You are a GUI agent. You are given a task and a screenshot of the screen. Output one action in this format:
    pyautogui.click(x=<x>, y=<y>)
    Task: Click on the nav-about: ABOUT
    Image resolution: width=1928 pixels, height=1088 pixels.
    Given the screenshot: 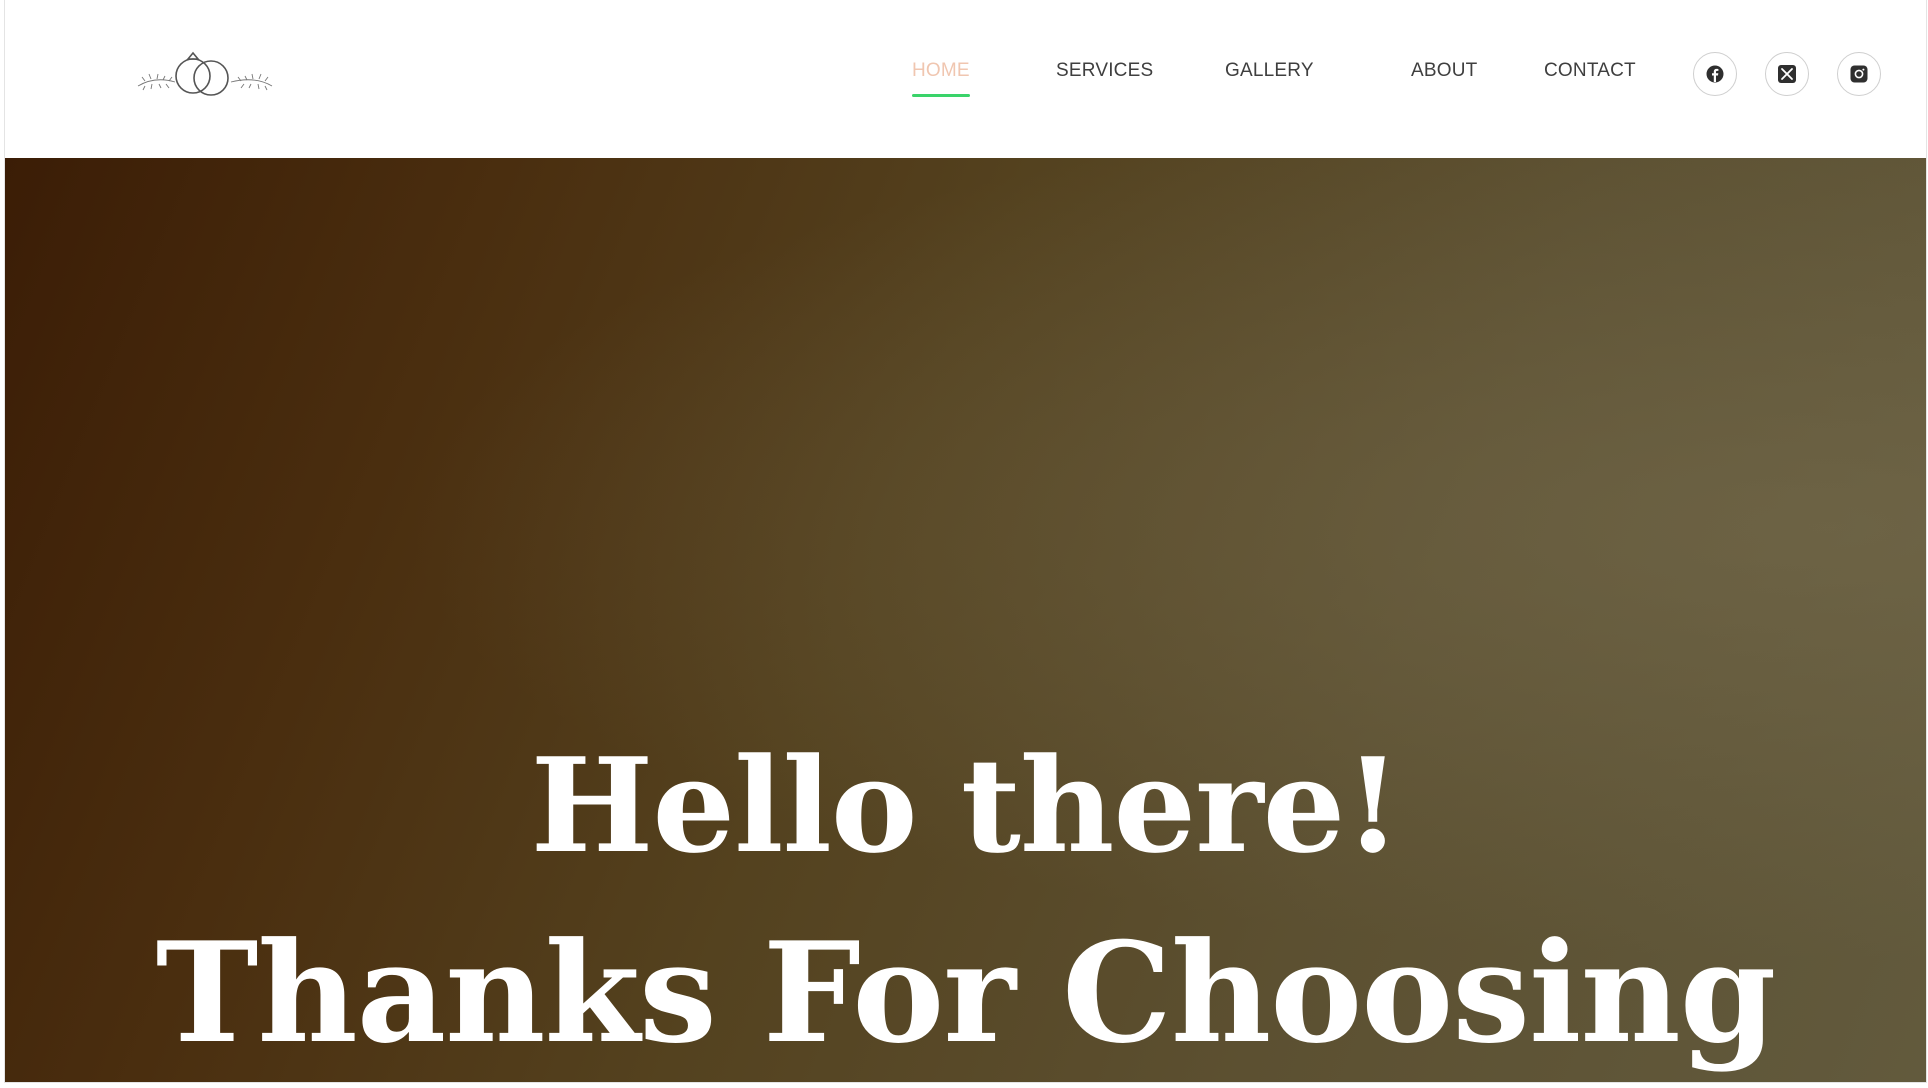 What is the action you would take?
    pyautogui.click(x=1444, y=71)
    